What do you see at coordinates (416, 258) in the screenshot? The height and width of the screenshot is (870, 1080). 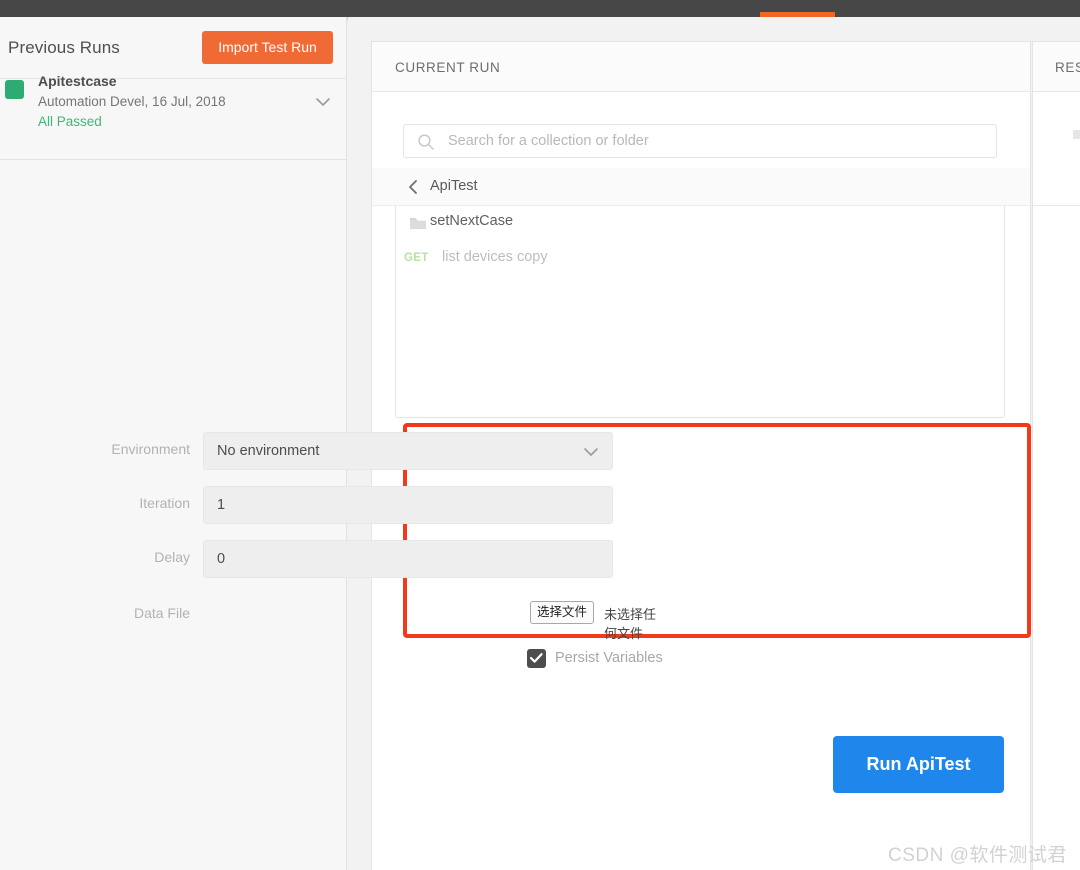 I see `http-method-badge: GET` at bounding box center [416, 258].